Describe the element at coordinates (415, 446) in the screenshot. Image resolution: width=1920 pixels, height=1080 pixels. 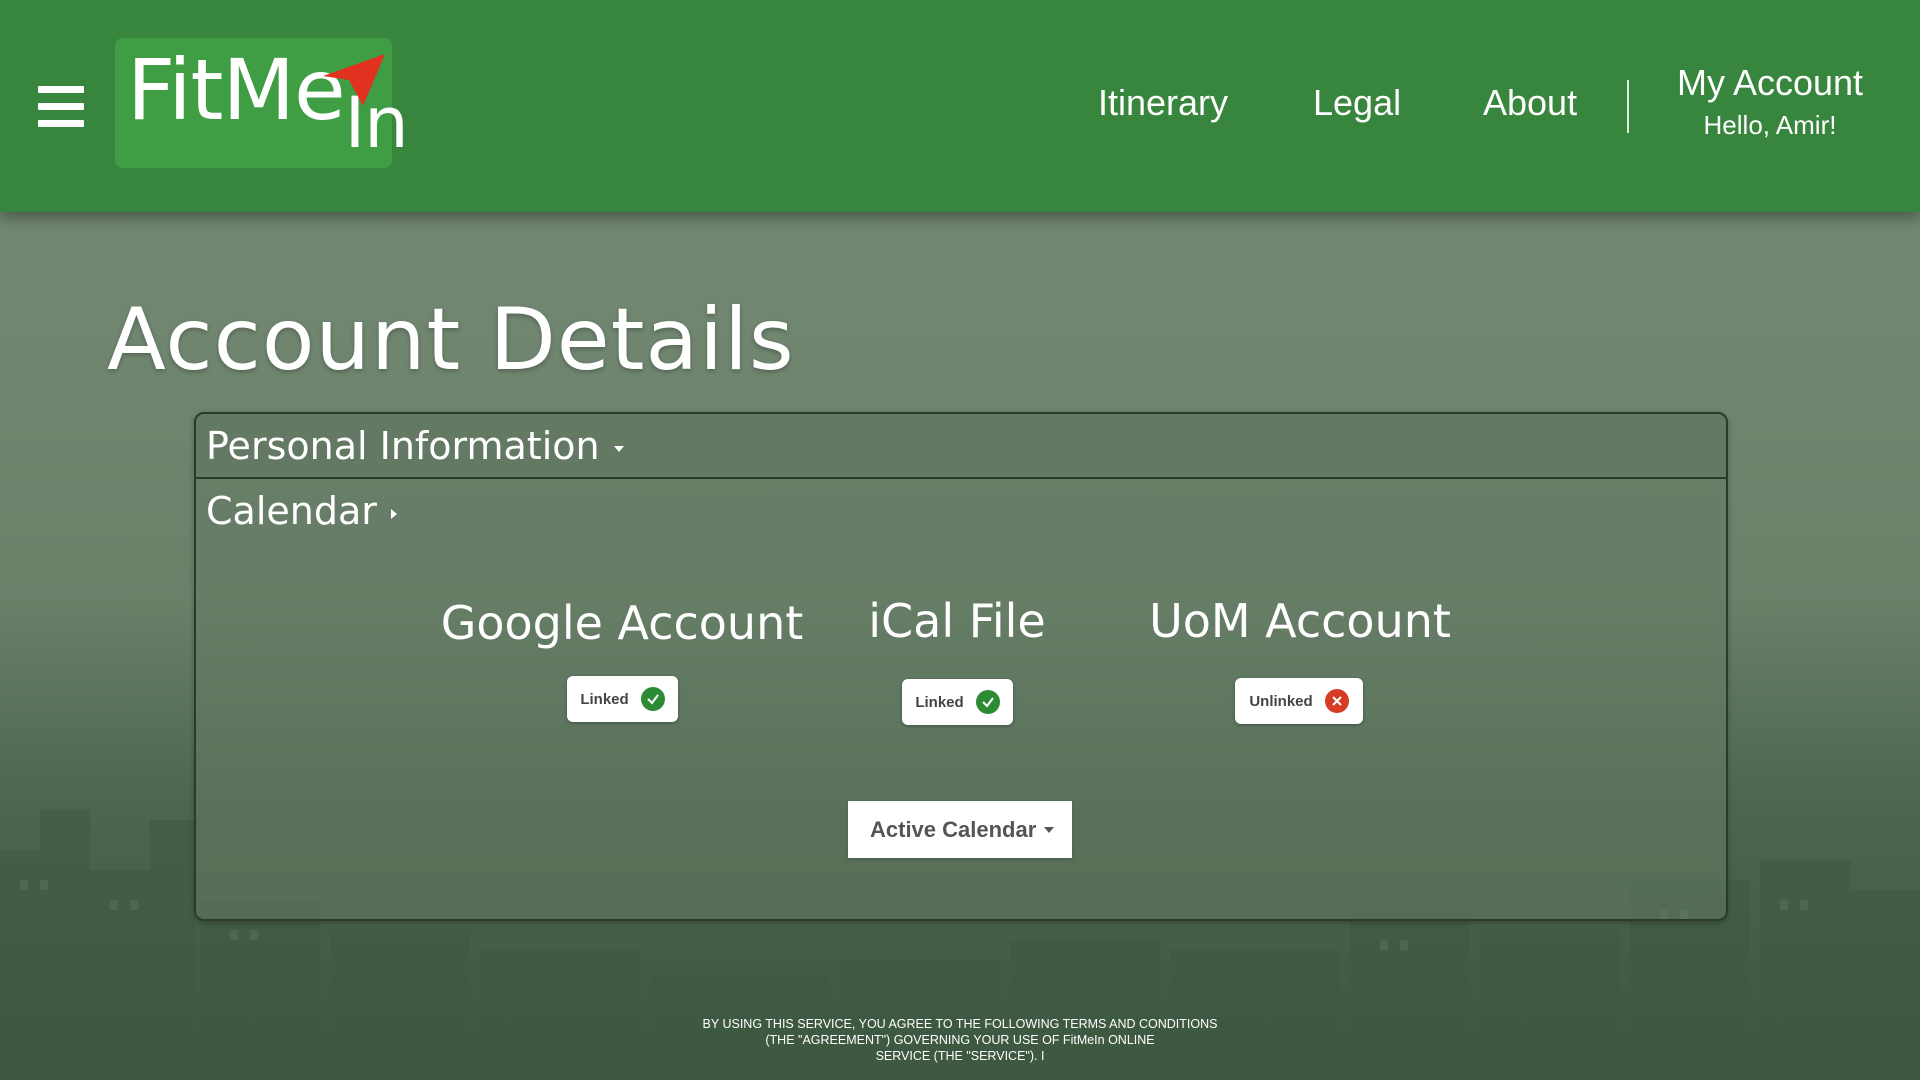
I see `section-label: Personal Information` at that location.